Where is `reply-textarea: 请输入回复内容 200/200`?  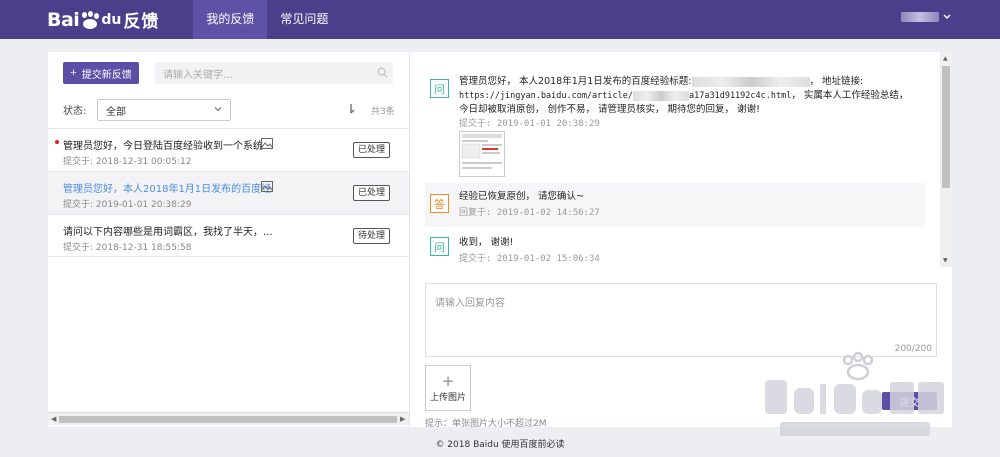 reply-textarea: 请输入回复内容 200/200 is located at coordinates (681, 320).